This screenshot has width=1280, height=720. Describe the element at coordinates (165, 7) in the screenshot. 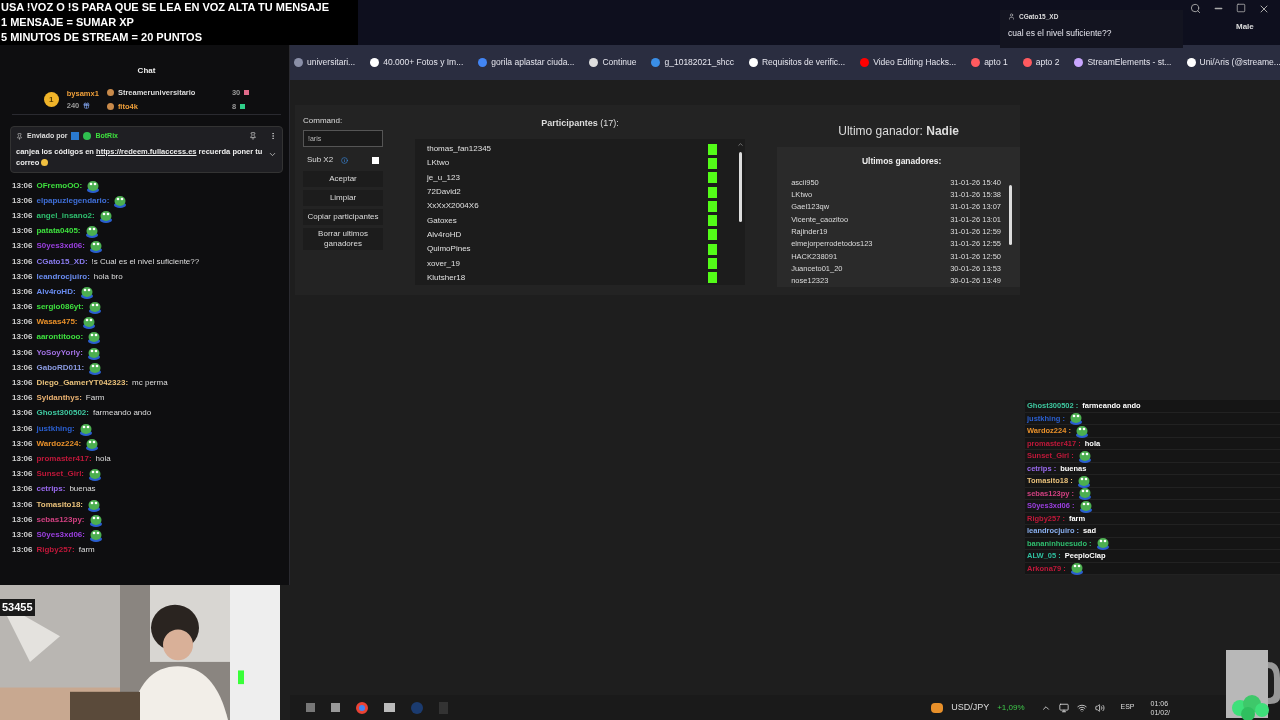

I see `banner-line: USA !VOZ O !S PARA QUE SE LEA EN VOZ ALTA TU MENSAJE` at that location.